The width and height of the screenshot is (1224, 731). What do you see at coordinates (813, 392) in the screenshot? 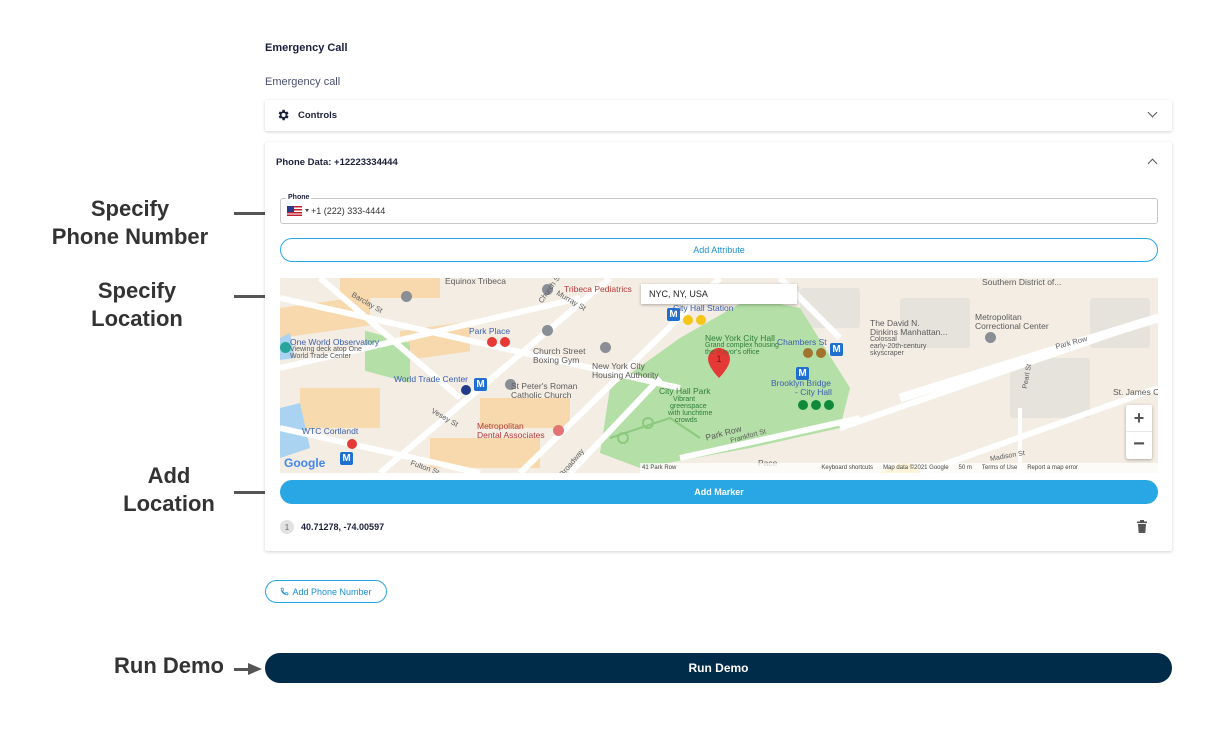
I see `map-label: - City Hall` at bounding box center [813, 392].